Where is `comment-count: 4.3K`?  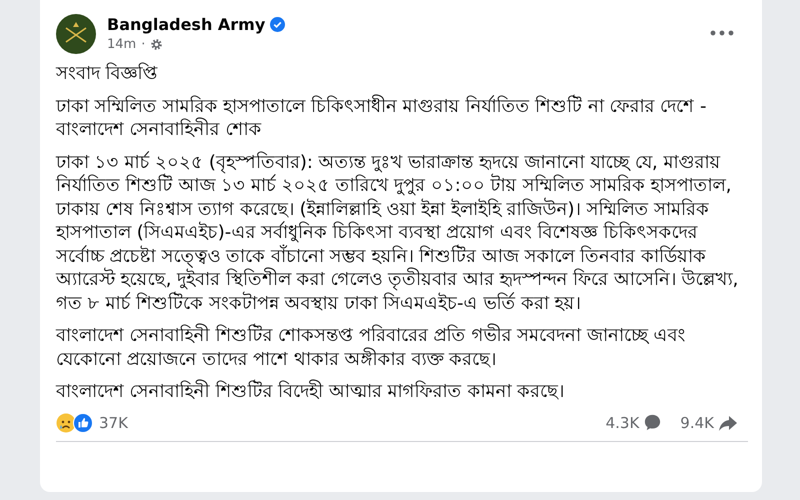
comment-count: 4.3K is located at coordinates (623, 423).